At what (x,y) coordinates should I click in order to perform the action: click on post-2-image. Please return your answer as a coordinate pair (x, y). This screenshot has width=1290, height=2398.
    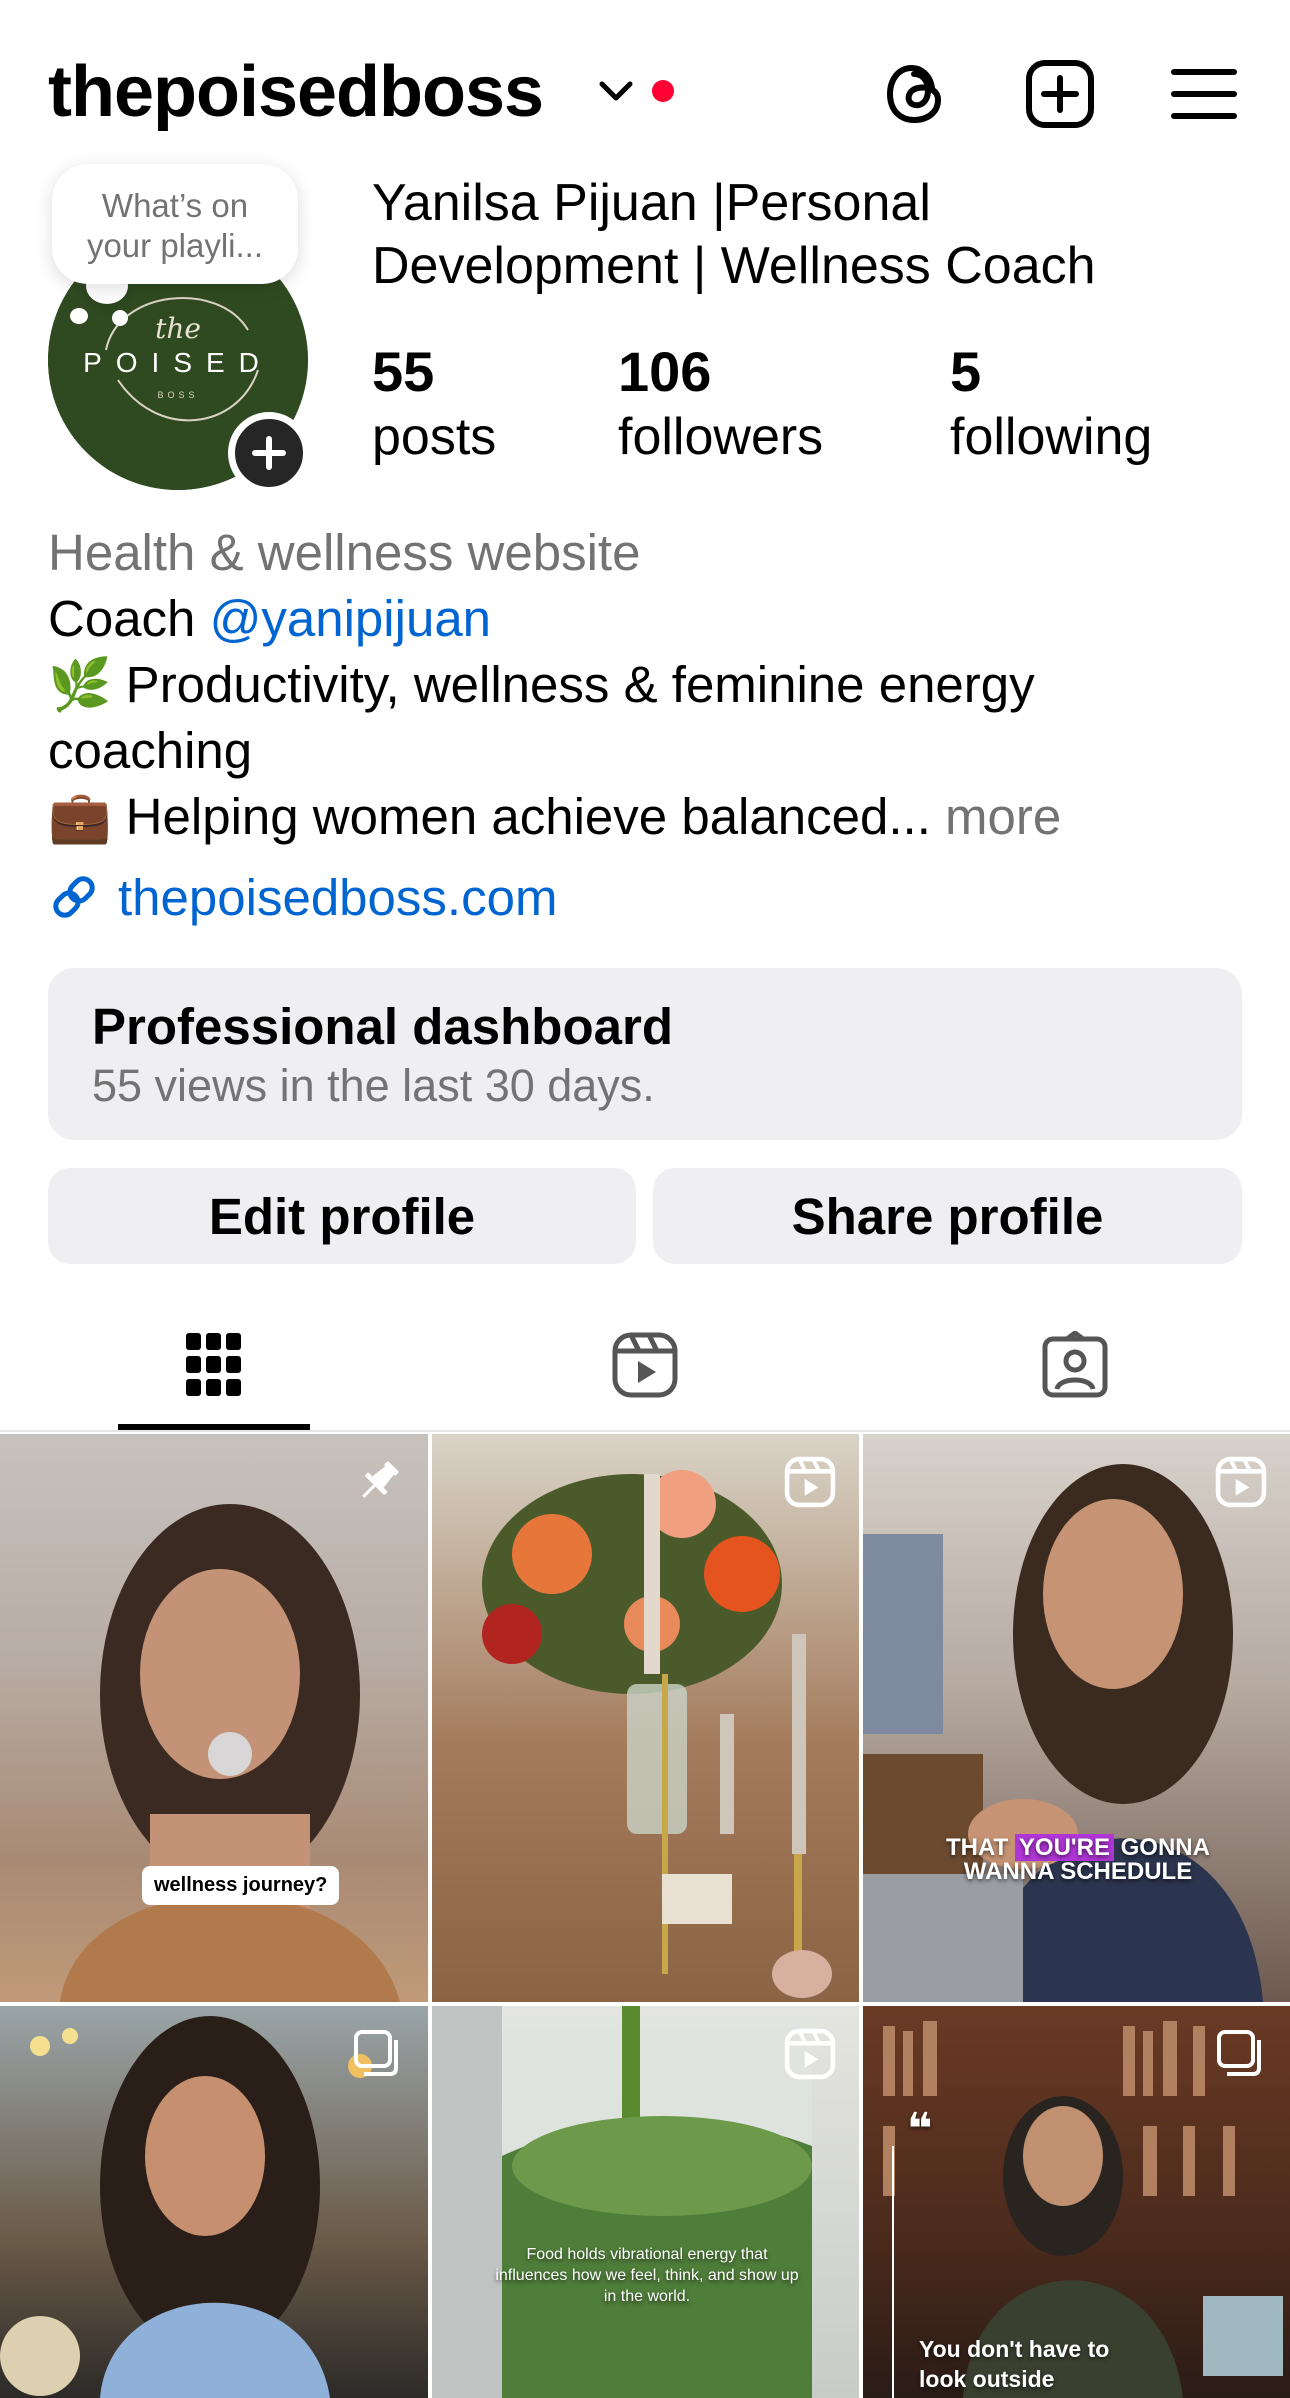
    Looking at the image, I should click on (657, 1734).